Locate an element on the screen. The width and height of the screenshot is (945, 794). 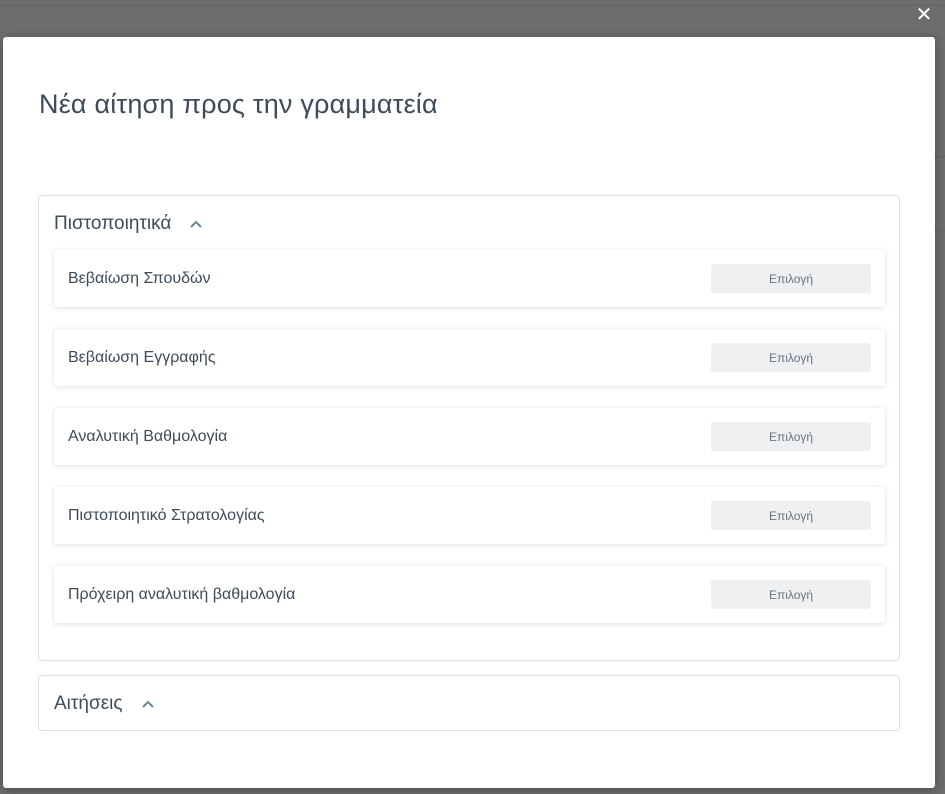
item-label: Αναλυτική Βαθμολογία is located at coordinates (148, 436).